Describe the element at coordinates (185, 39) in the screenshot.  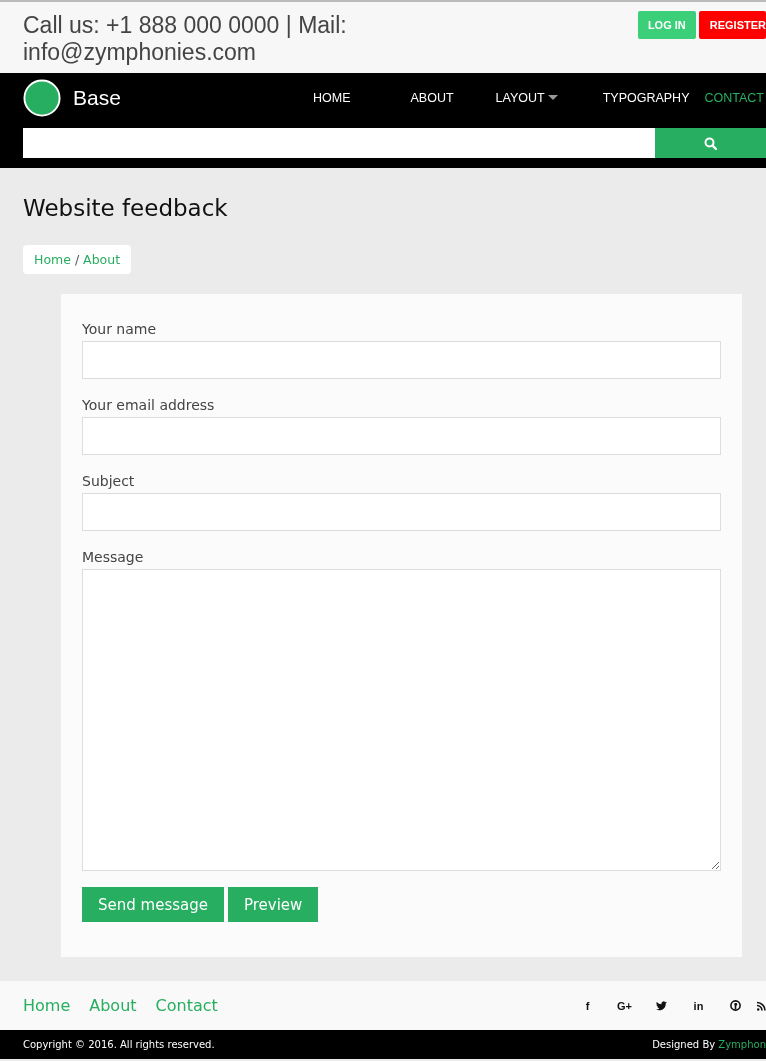
I see `contact-info: Call us: +1 888 000 0000 | Mail: info@zymphonies.com` at that location.